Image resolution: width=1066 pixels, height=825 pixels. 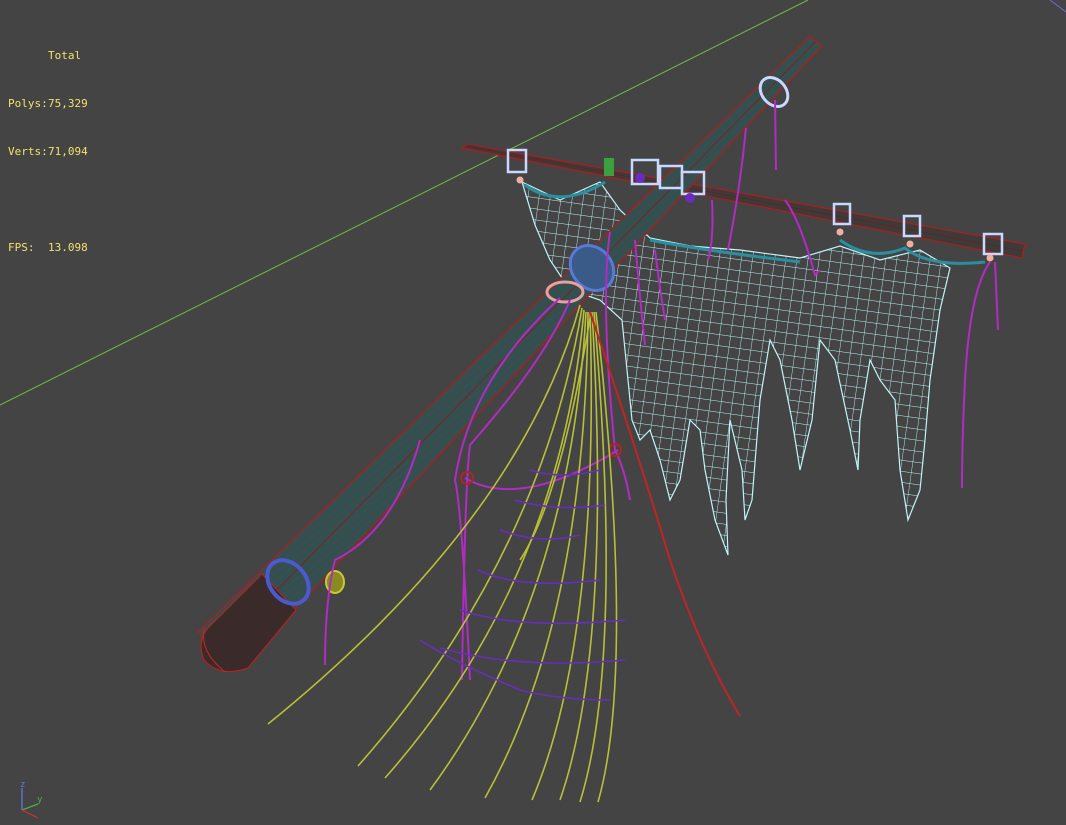 What do you see at coordinates (30, 814) in the screenshot?
I see `x-axis-icon` at bounding box center [30, 814].